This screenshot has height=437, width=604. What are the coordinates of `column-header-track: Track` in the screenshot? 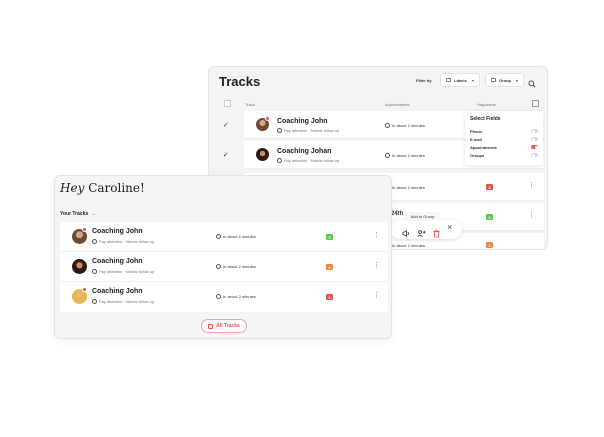 It's located at (250, 104).